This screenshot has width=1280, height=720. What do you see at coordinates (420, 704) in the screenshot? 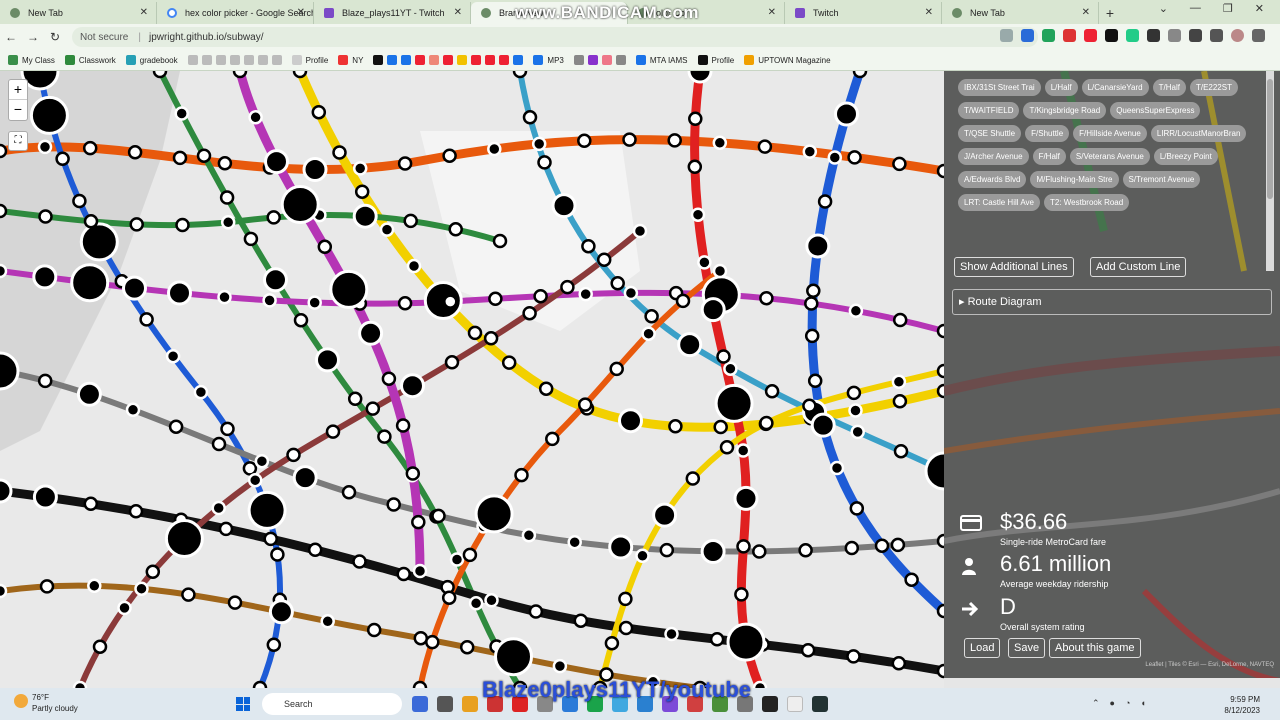
I see `task-view-icon` at bounding box center [420, 704].